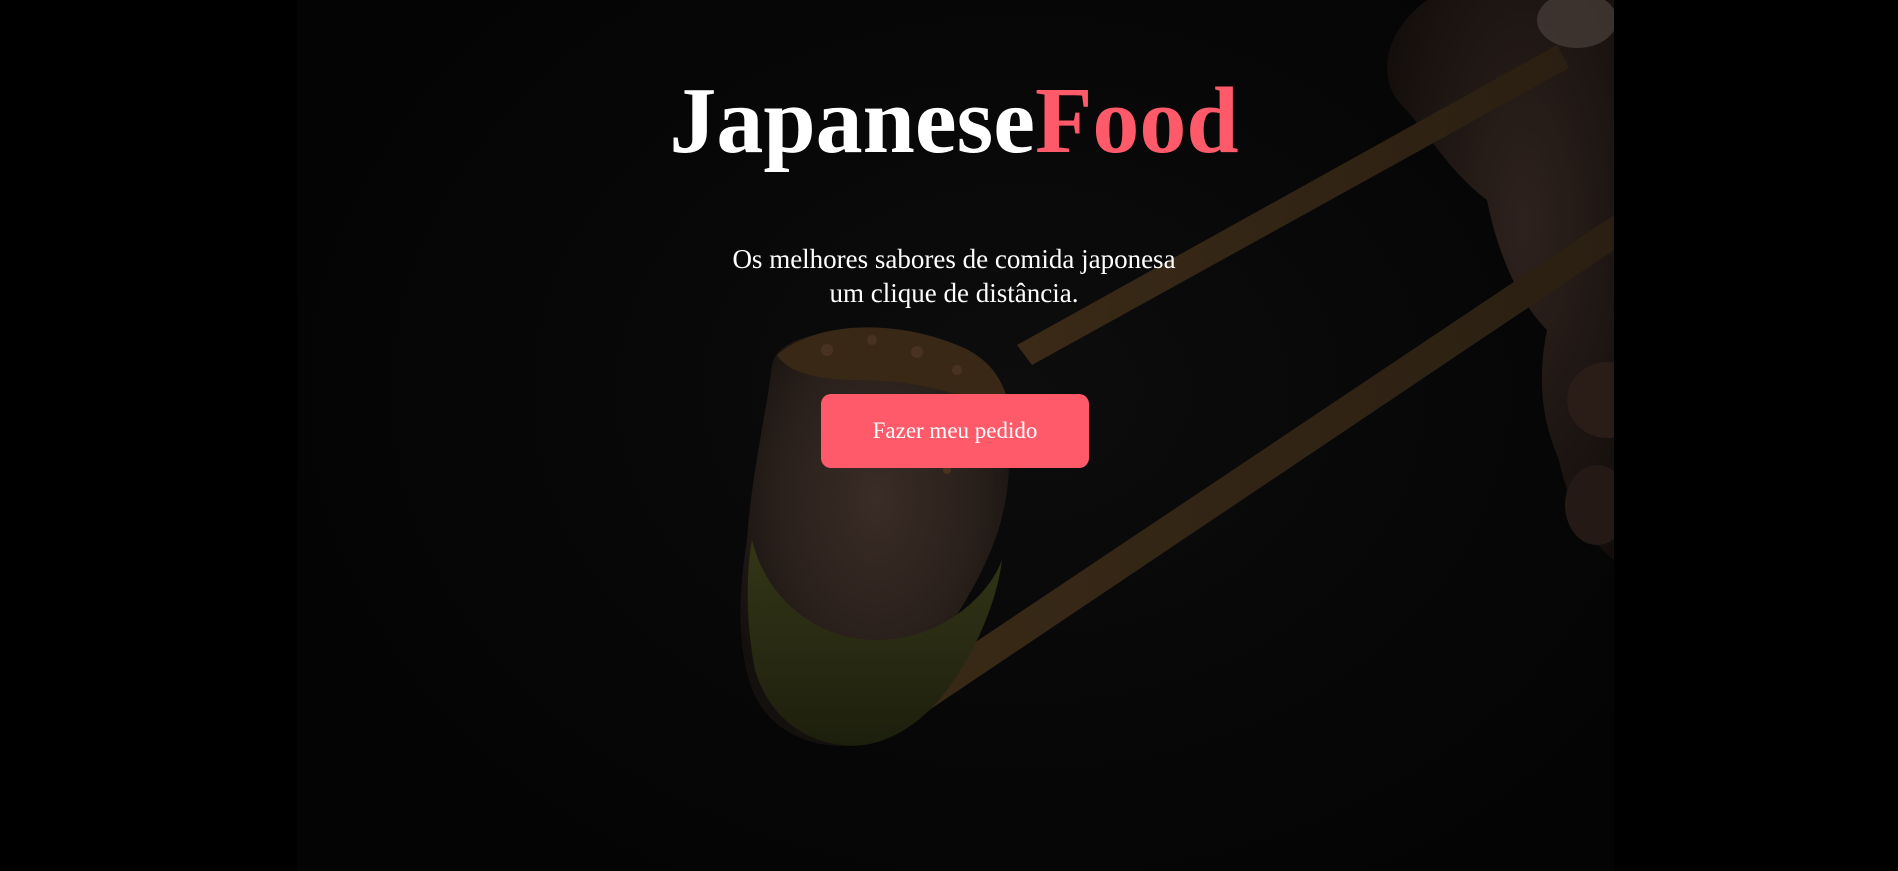 This screenshot has width=1898, height=871. What do you see at coordinates (954, 259) in the screenshot?
I see `tagline-line-1: Os melhores sabores de comida japonesa` at bounding box center [954, 259].